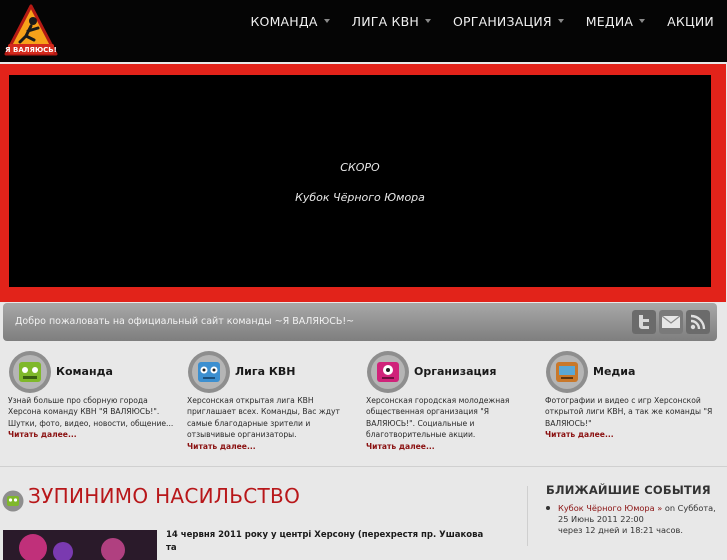  What do you see at coordinates (628, 490) in the screenshot?
I see `sidebar-title: БЛИЖАЙШИЕ СОБЫТИЯ` at bounding box center [628, 490].